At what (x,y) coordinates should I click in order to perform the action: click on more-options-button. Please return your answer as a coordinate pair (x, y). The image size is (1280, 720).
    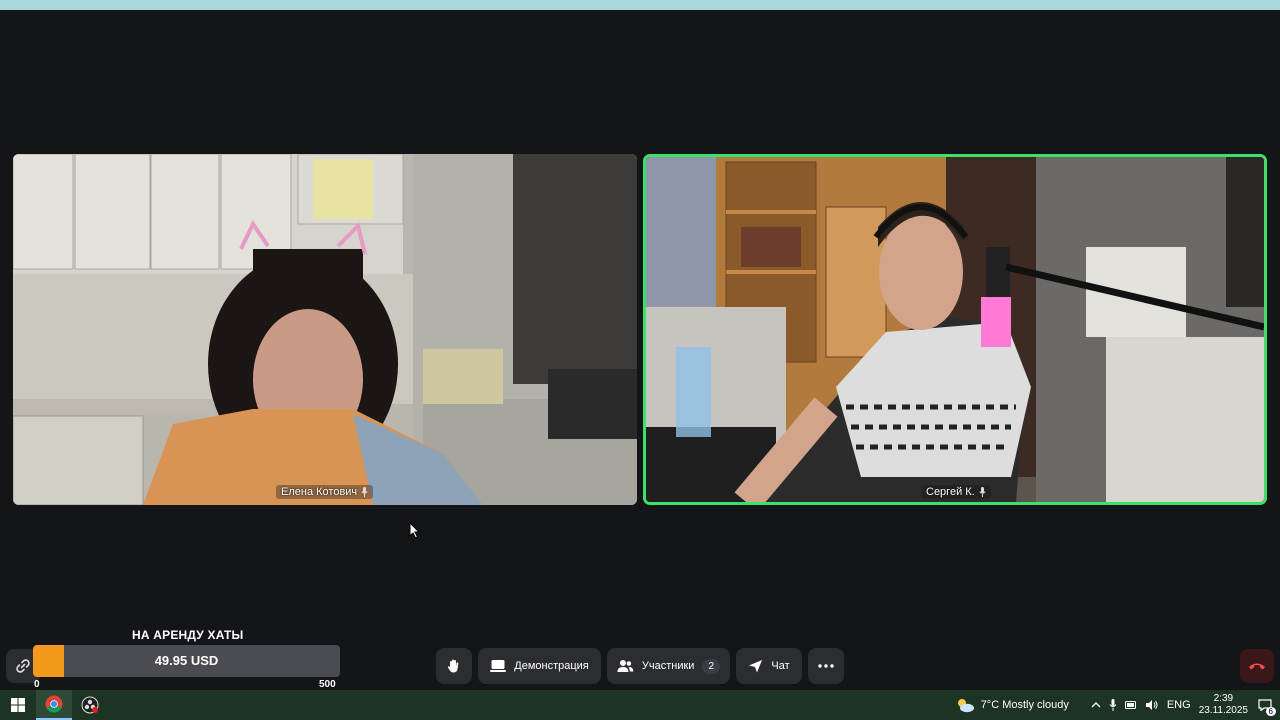
    Looking at the image, I should click on (826, 666).